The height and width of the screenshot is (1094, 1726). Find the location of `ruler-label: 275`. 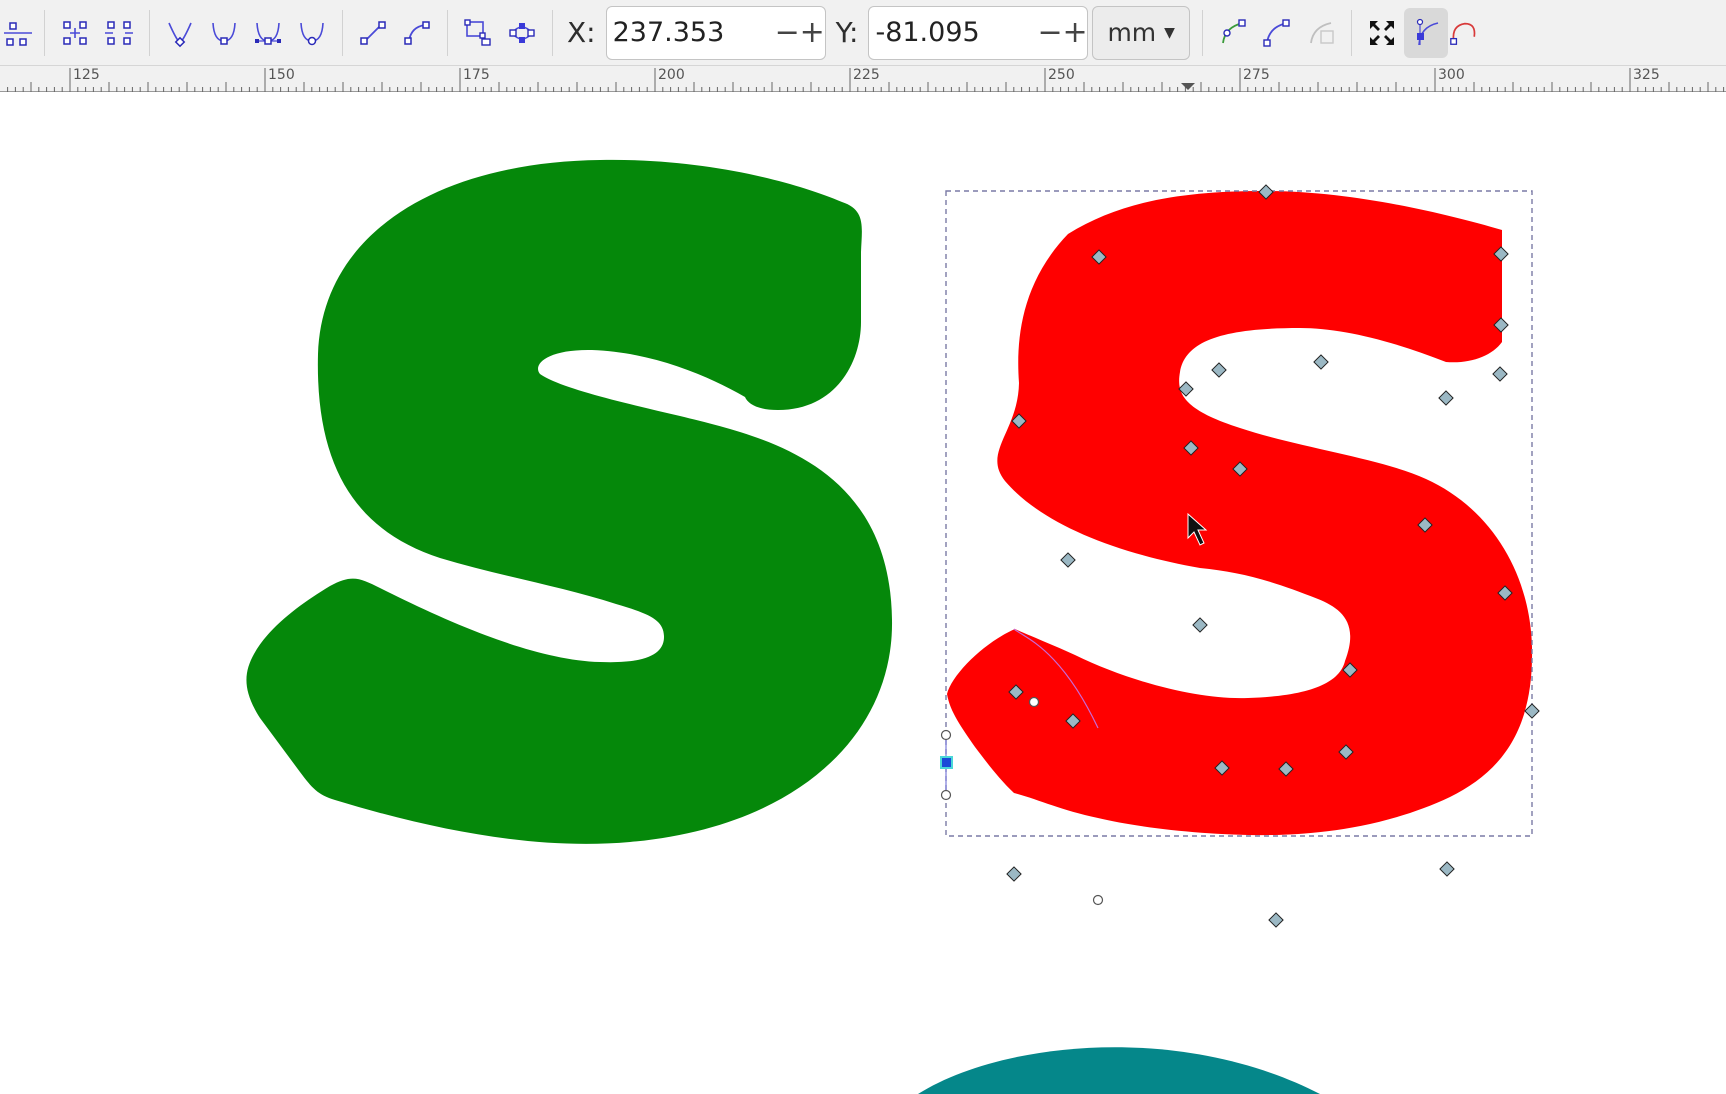

ruler-label: 275 is located at coordinates (1256, 75).